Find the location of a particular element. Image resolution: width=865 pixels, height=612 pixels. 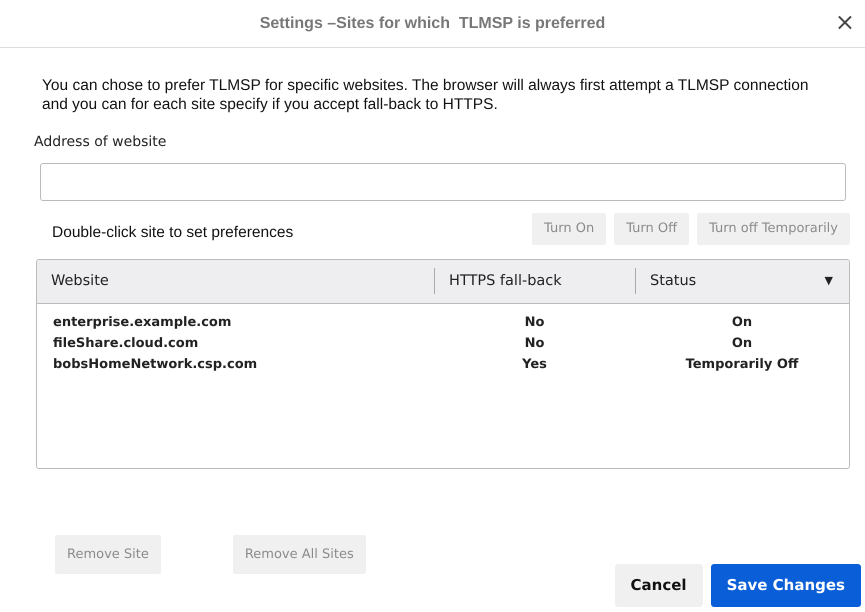

description-text: You can chose to prefer TLMSP for specific websites. The browser will always first attempt a TLMSP connection and you can for each site specify if you accept fall-back to HTTPS. is located at coordinates (426, 95).